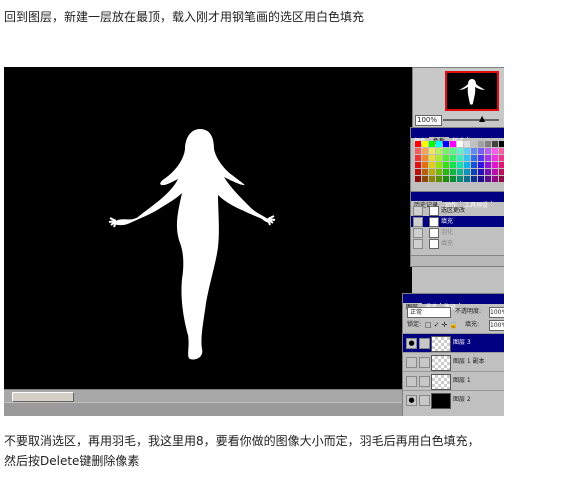 Image resolution: width=573 pixels, height=488 pixels. Describe the element at coordinates (457, 221) in the screenshot. I see `history-item: 填充` at that location.